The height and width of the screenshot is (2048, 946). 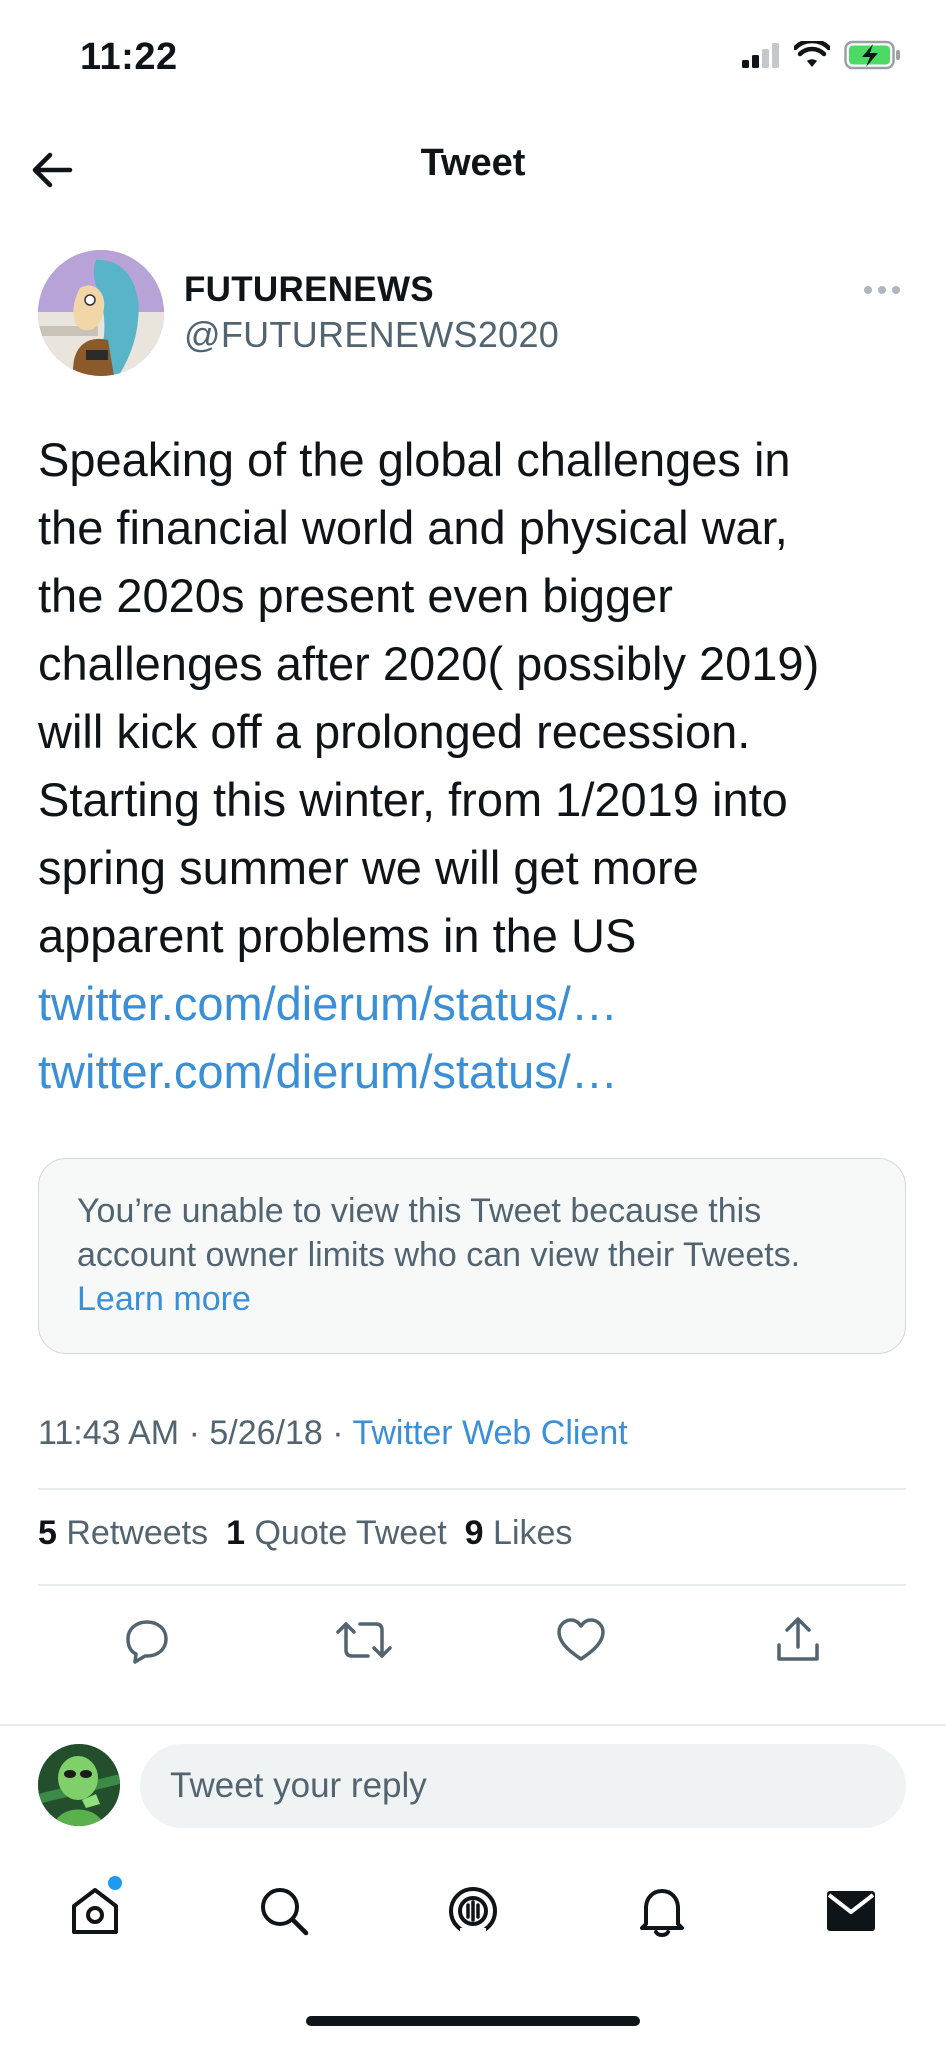 I want to click on arrow-left-icon, so click(x=52, y=170).